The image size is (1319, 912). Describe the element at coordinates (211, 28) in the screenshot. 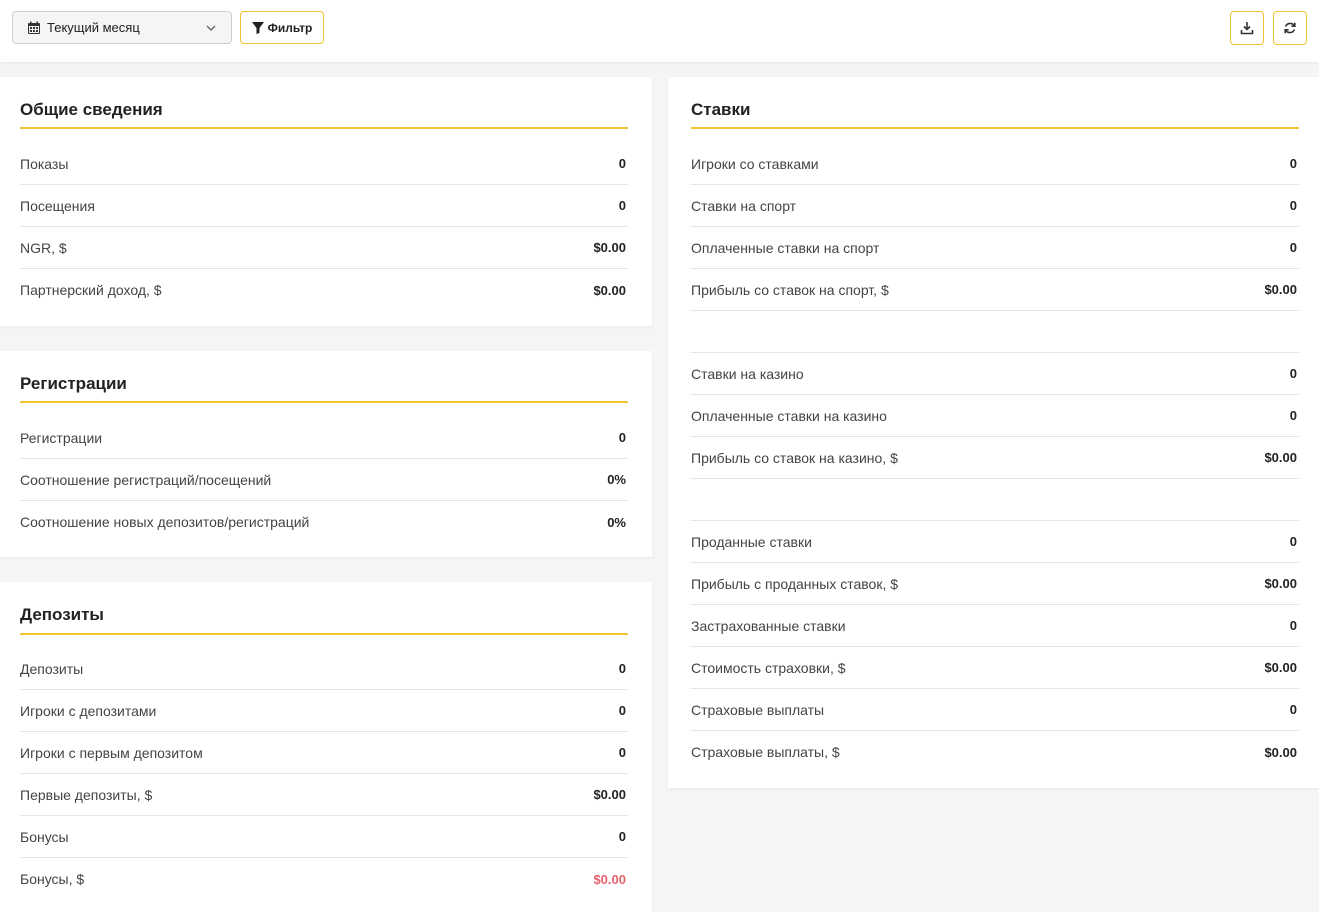

I see `chevron-down-icon` at that location.